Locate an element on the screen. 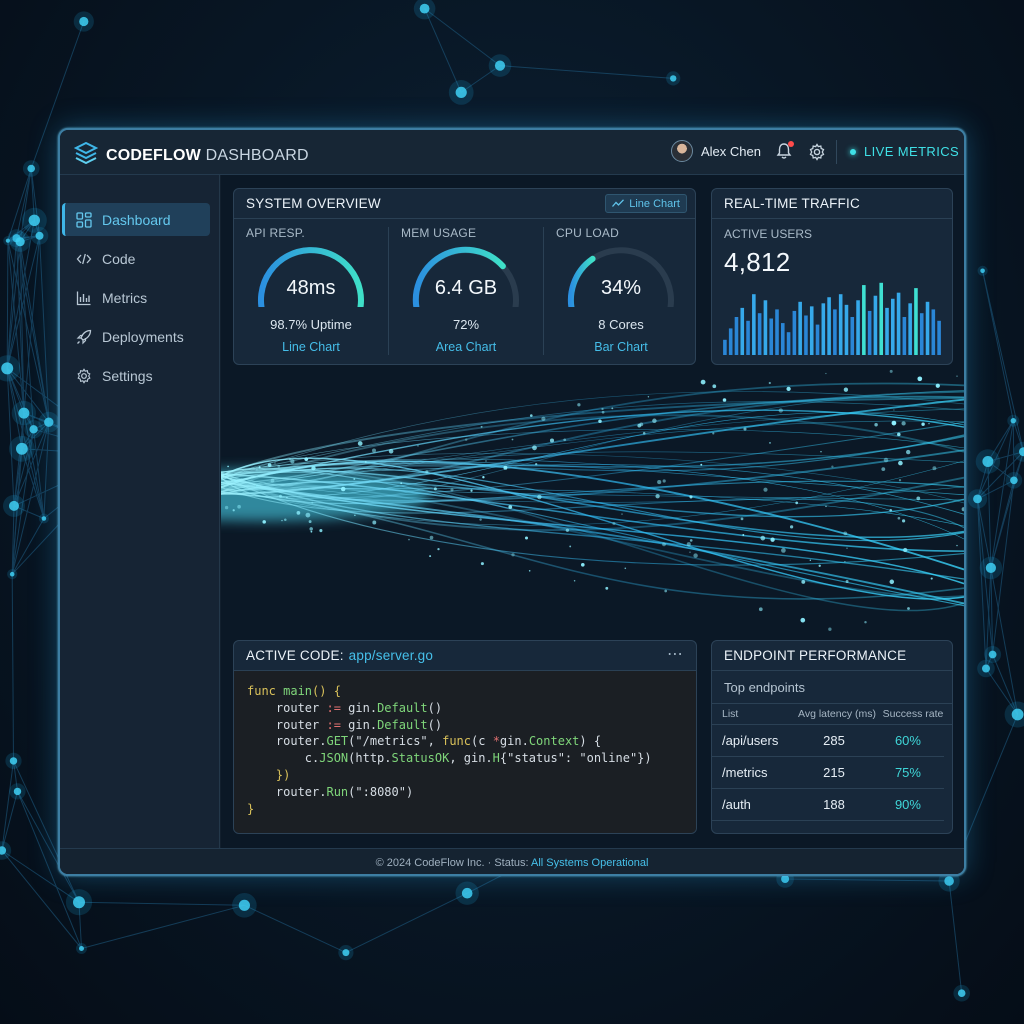 This screenshot has width=1024, height=1024. real-time-traffic-panel: REAL-TIME TRAFFIC ACTIVE USERS 4,812 is located at coordinates (832, 276).